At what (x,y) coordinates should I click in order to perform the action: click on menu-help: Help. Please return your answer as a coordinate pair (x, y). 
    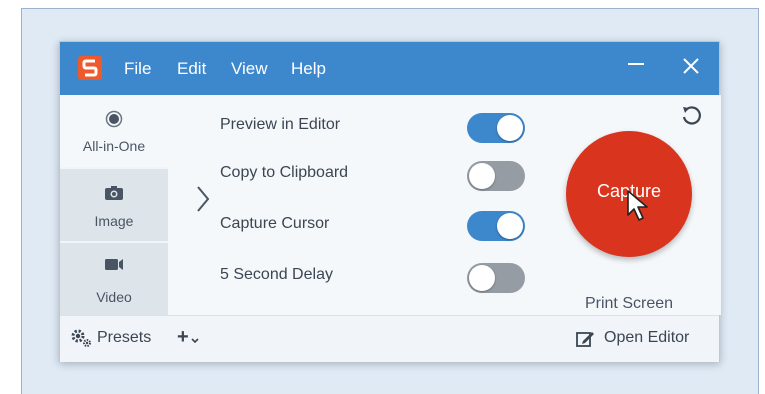
    Looking at the image, I should click on (308, 69).